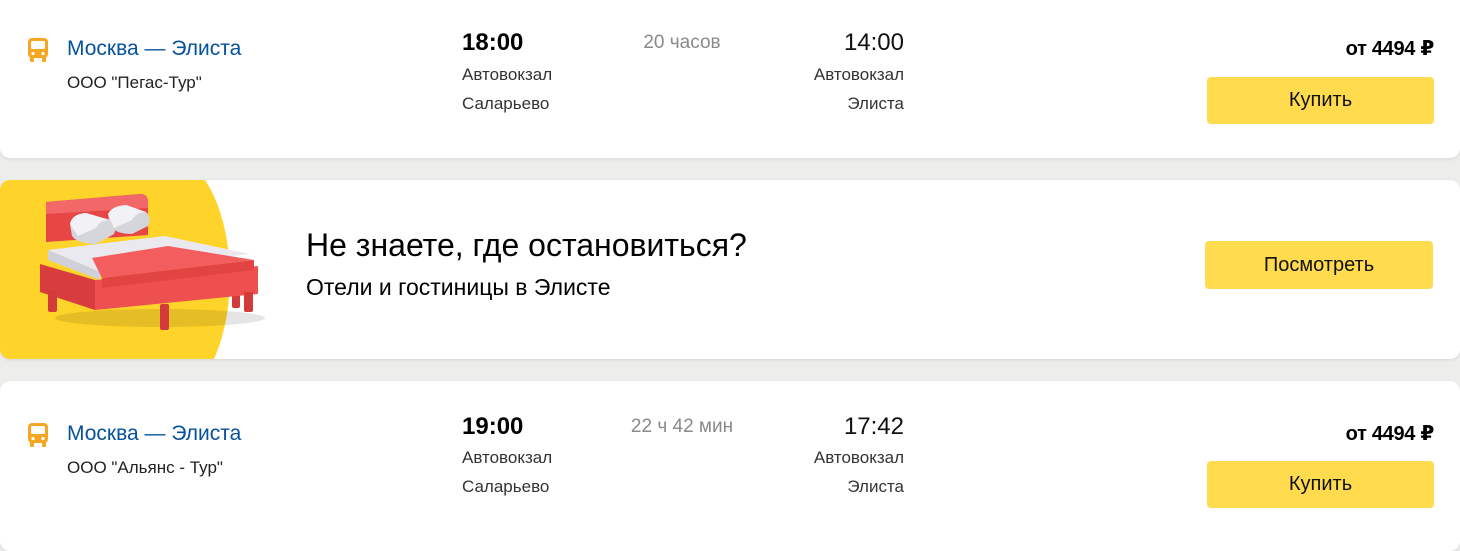  Describe the element at coordinates (1319, 265) in the screenshot. I see `view-hotels-button: Посмотреть` at that location.